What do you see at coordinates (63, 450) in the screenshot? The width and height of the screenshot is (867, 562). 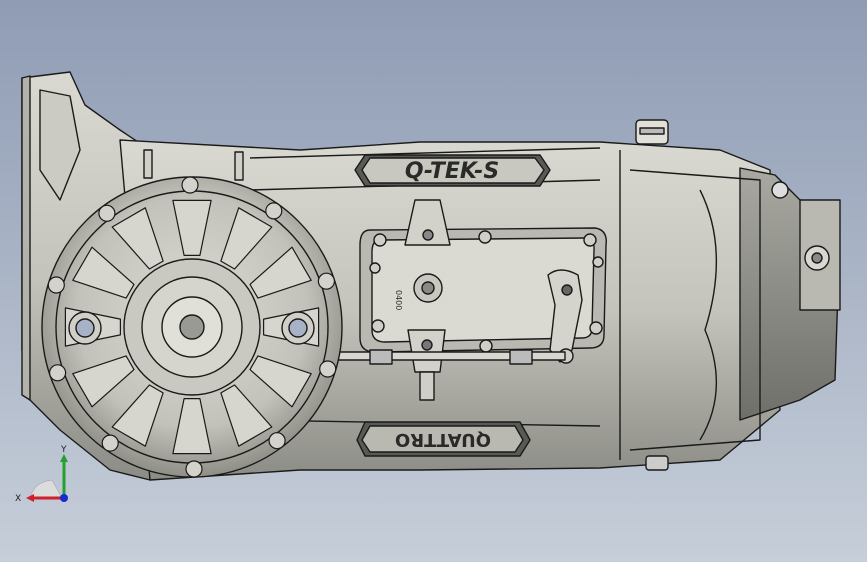 I see `y-axis-label: Y` at bounding box center [63, 450].